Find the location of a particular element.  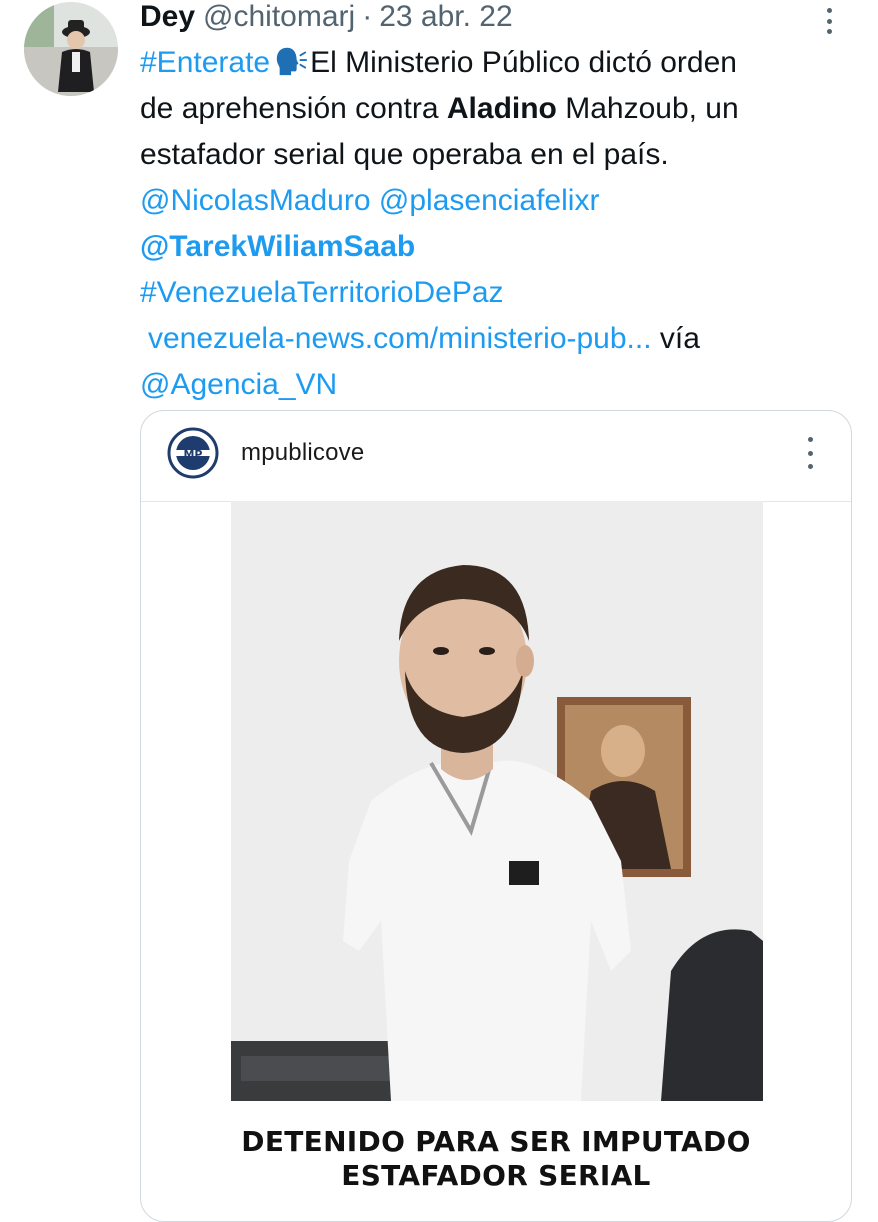

tweet-line-4: @NicolasMaduro @plasenciafelixr is located at coordinates (500, 201).